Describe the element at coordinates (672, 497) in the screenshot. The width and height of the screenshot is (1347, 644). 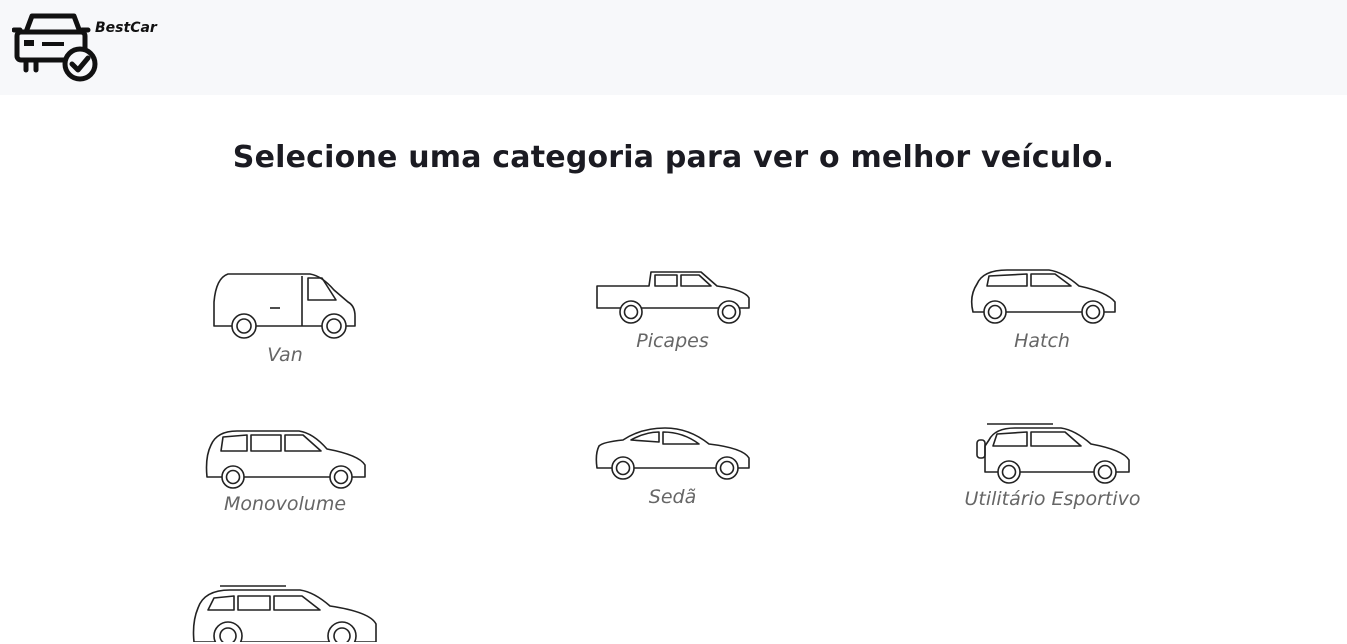
I see `category-label: Sedã` at that location.